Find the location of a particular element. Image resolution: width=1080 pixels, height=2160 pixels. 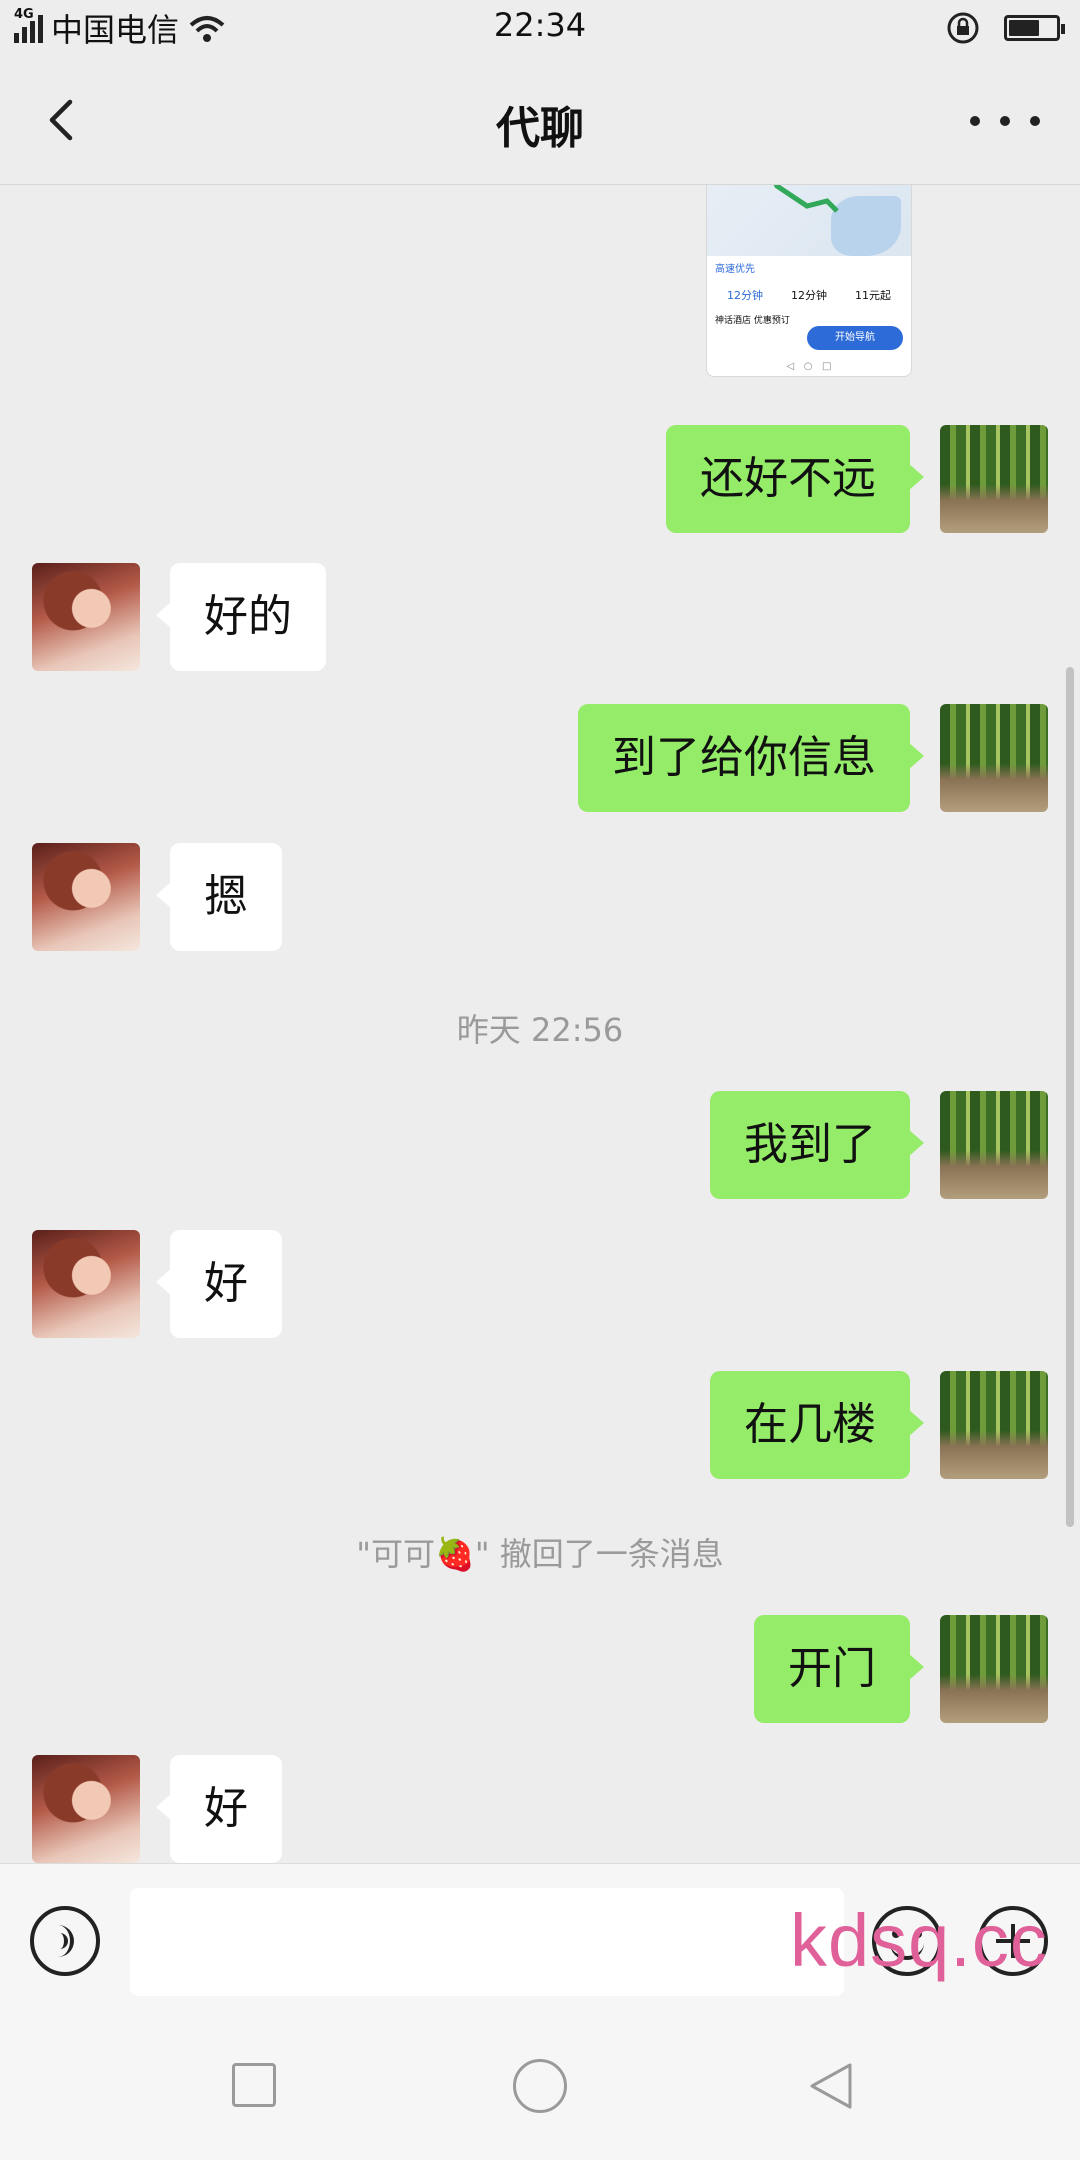

message-bubble: 还好不远 is located at coordinates (795, 479).